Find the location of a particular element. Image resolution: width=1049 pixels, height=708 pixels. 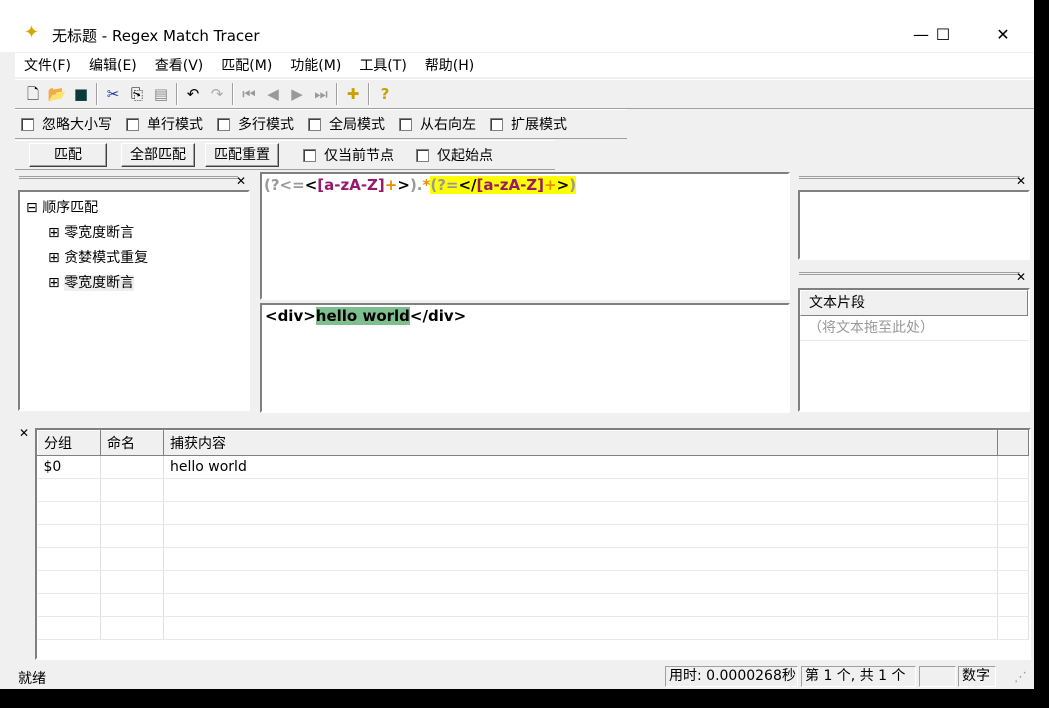

menu-match: 匹配(M) is located at coordinates (246, 65).